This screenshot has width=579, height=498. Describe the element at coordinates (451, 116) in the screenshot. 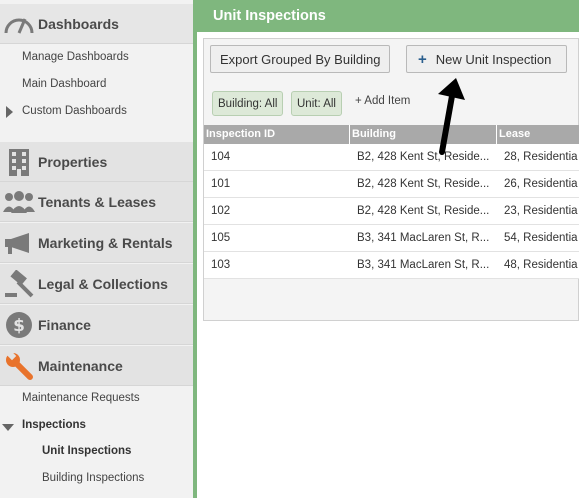

I see `annotation-arrow-icon` at that location.